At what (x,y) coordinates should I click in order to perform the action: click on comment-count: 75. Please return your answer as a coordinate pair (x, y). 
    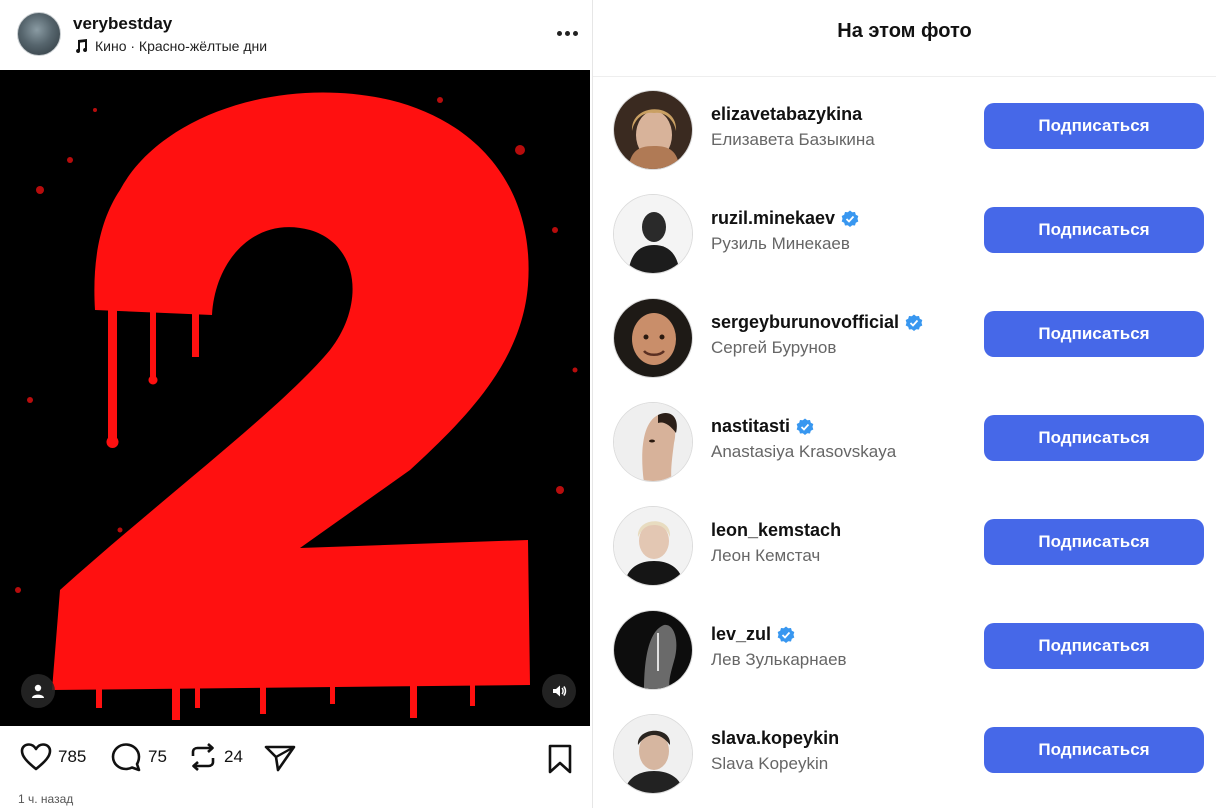
    Looking at the image, I should click on (157, 756).